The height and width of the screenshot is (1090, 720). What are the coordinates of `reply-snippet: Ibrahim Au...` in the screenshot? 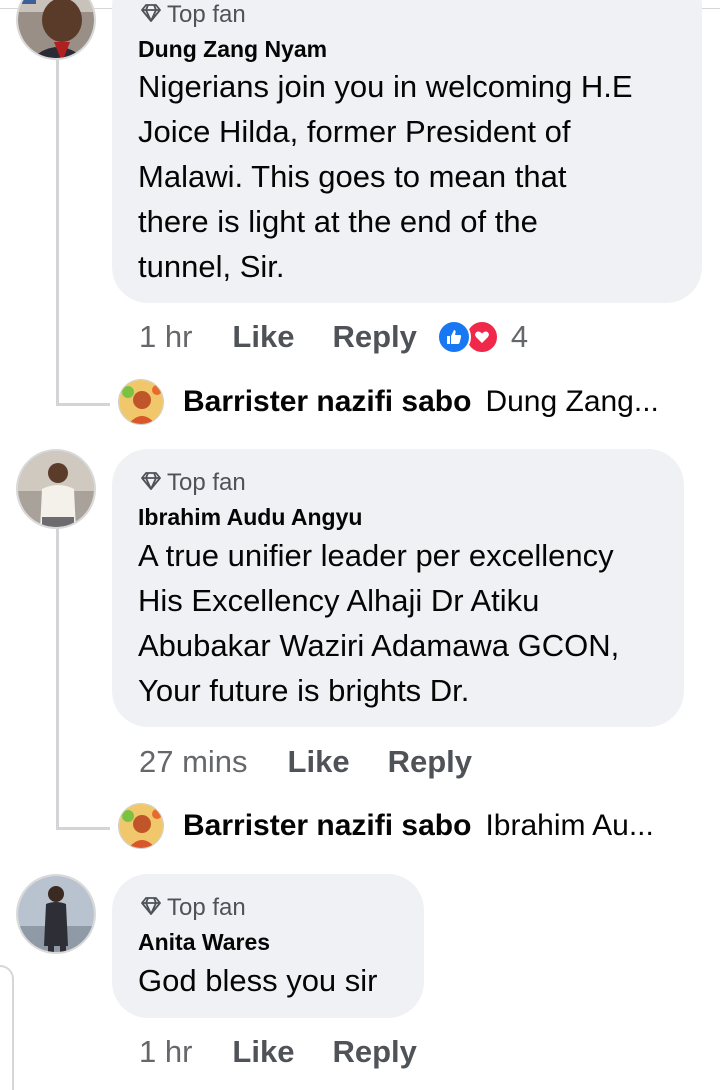 It's located at (569, 825).